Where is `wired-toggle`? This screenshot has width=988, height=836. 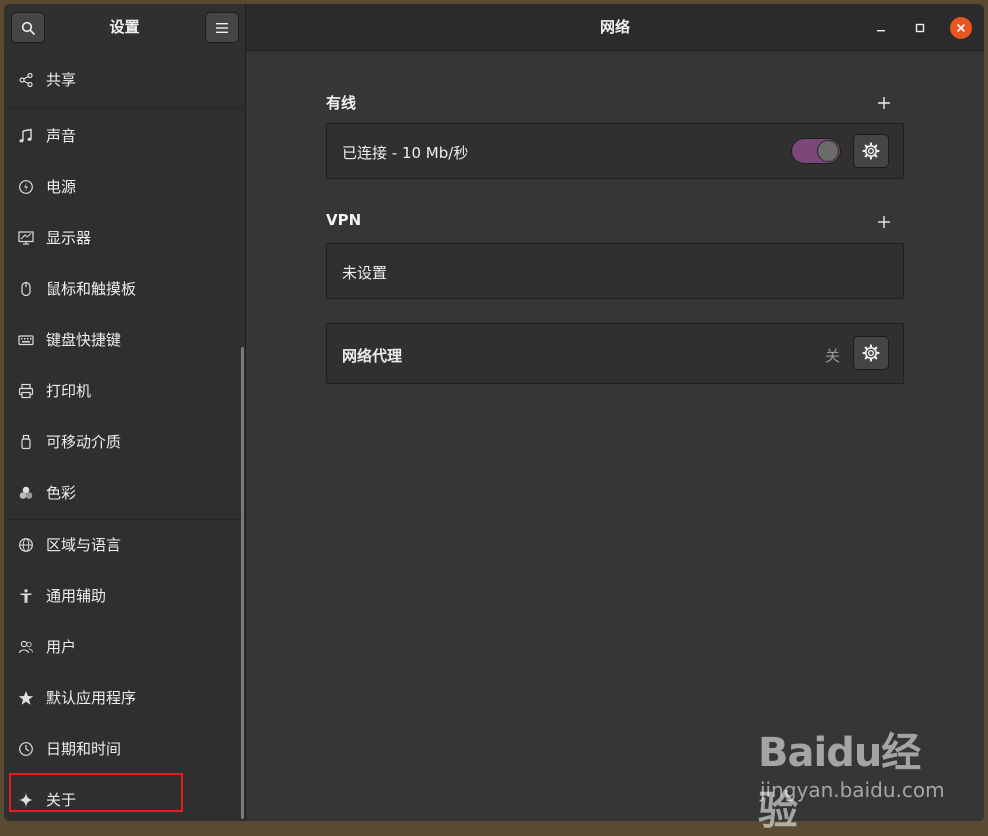
wired-toggle is located at coordinates (816, 151).